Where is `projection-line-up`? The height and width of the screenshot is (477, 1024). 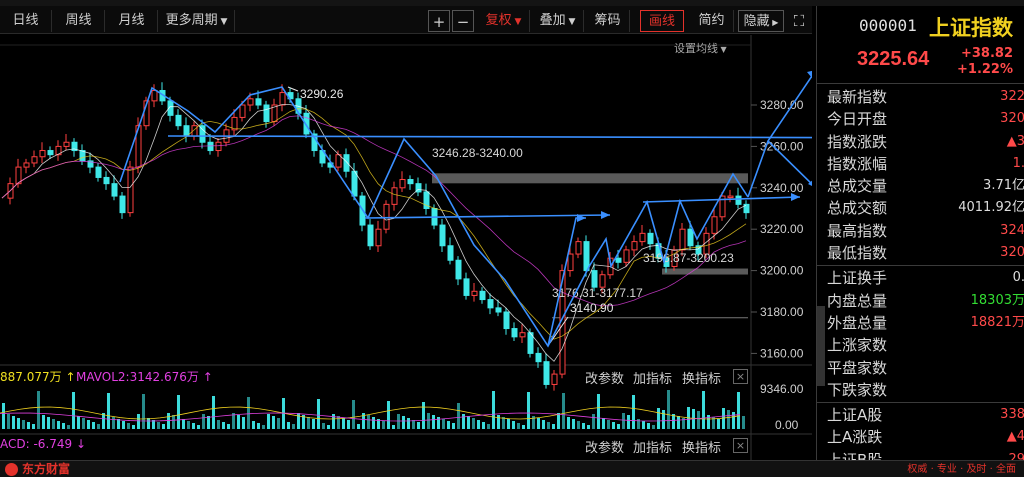 projection-line-up is located at coordinates (779, 136).